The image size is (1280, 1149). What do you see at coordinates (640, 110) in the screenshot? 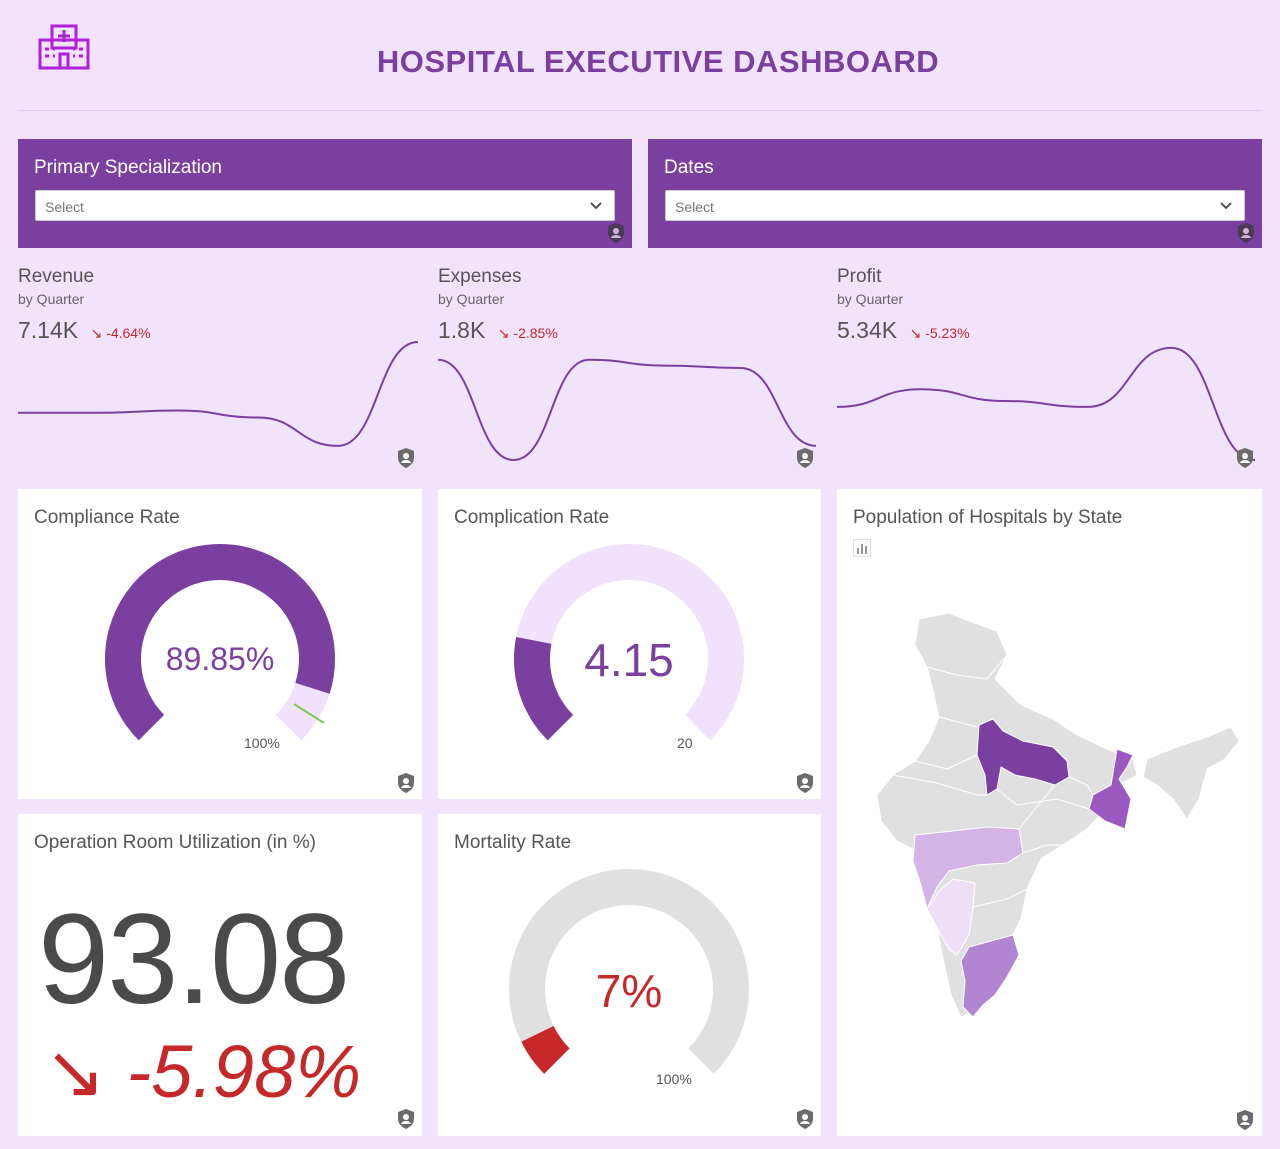
I see `header-divider` at bounding box center [640, 110].